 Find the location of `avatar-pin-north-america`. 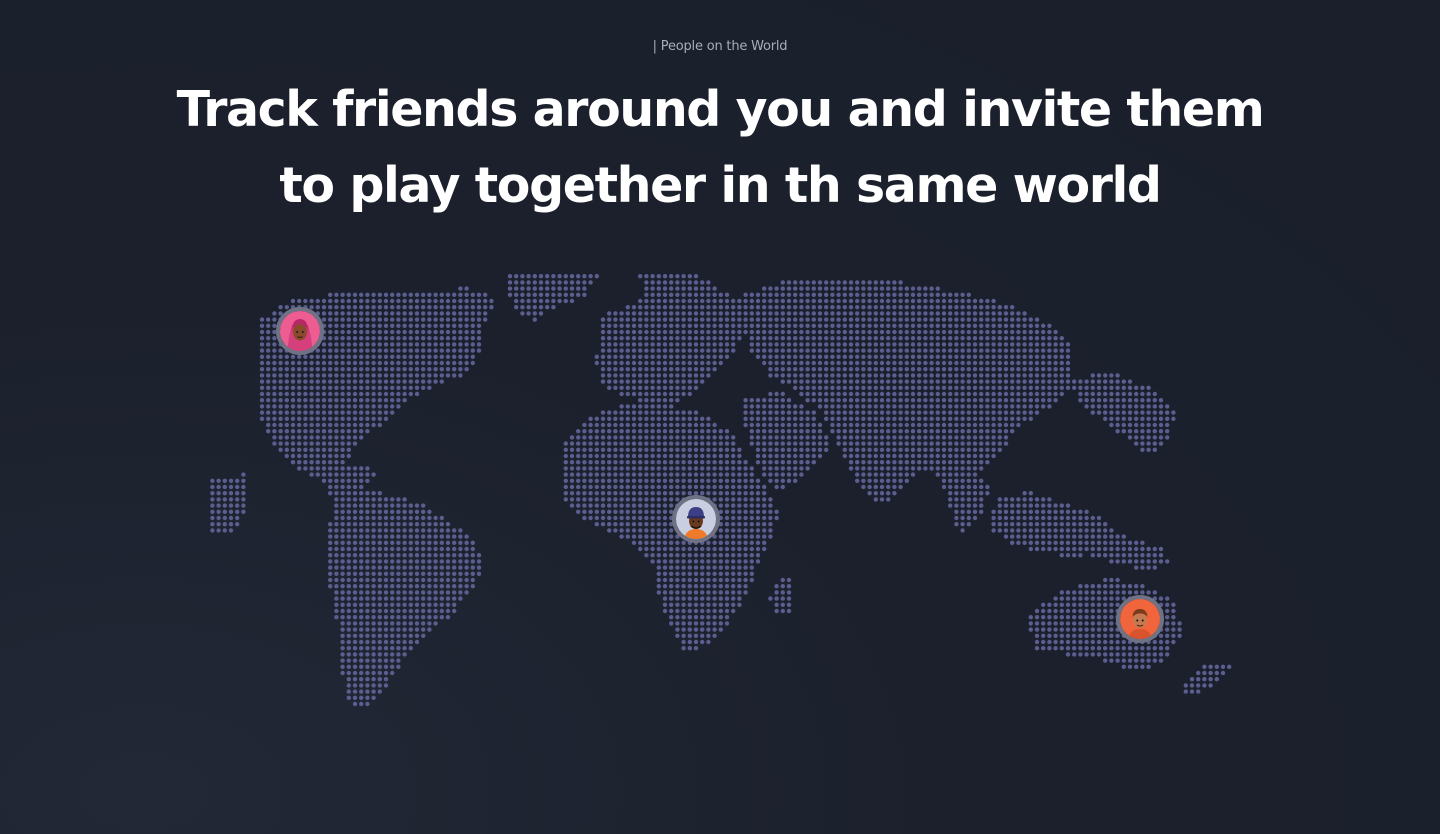

avatar-pin-north-america is located at coordinates (300, 331).